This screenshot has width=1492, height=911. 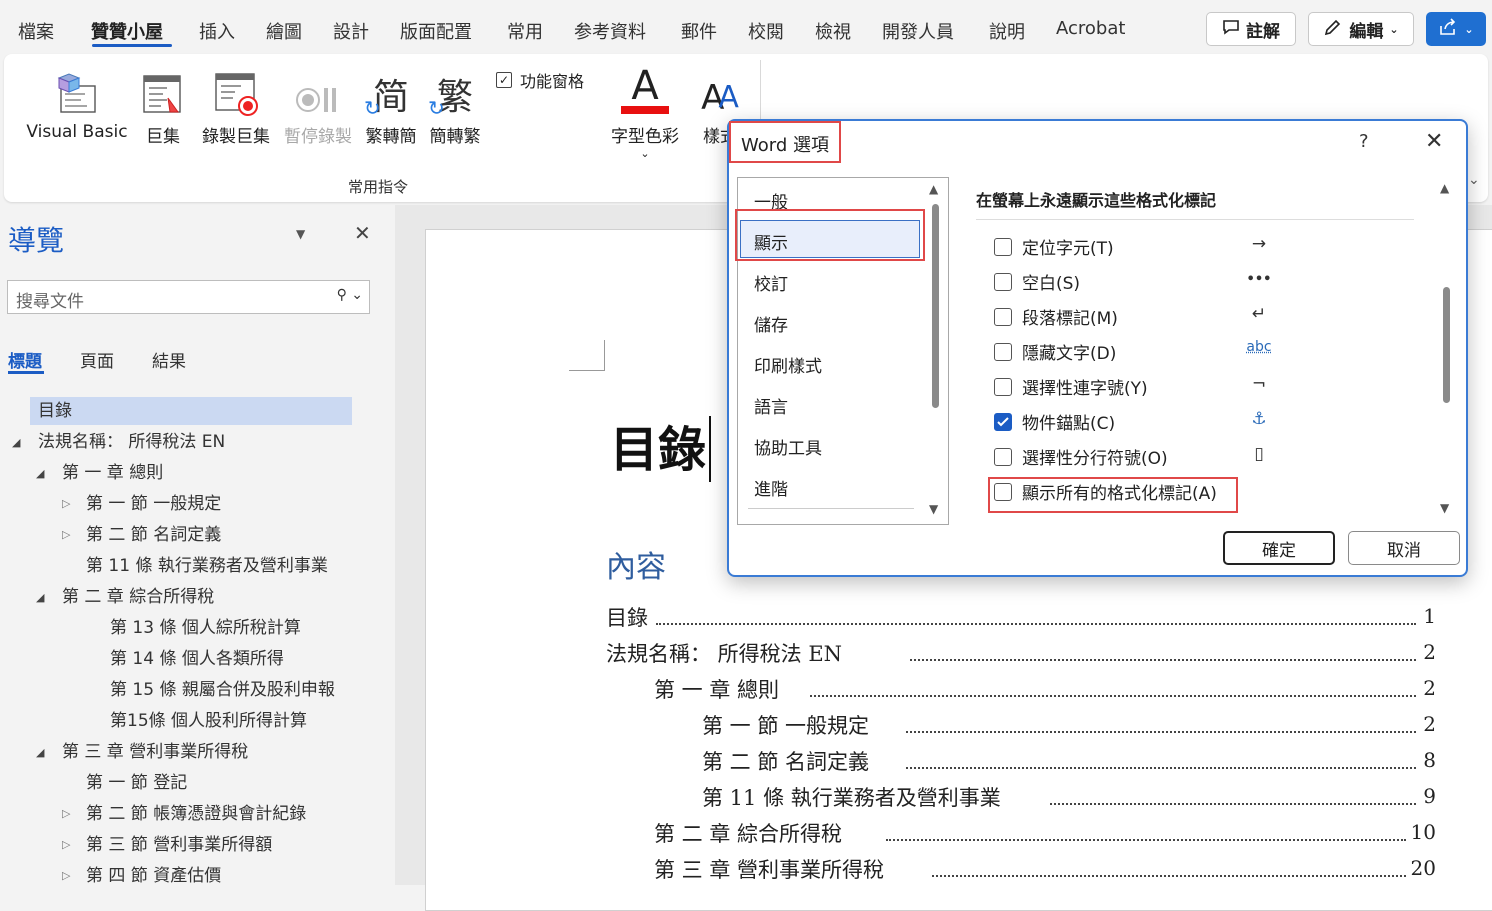 What do you see at coordinates (1003, 422) in the screenshot?
I see `object-anchors-checkbox` at bounding box center [1003, 422].